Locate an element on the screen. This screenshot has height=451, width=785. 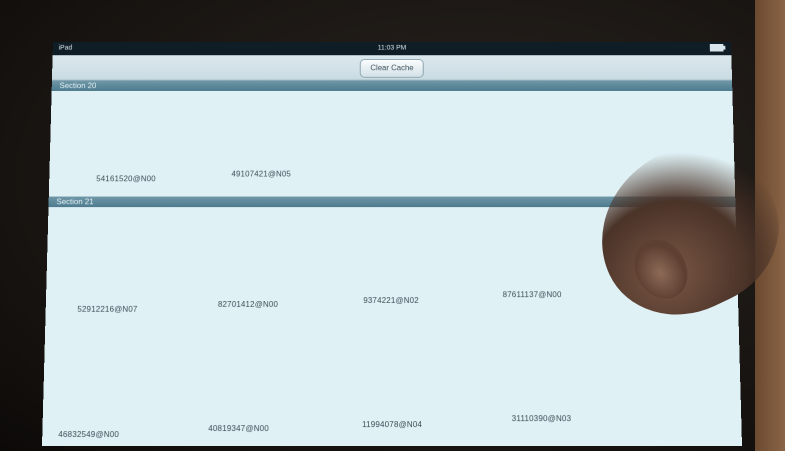
battery-indicator is located at coordinates (716, 48).